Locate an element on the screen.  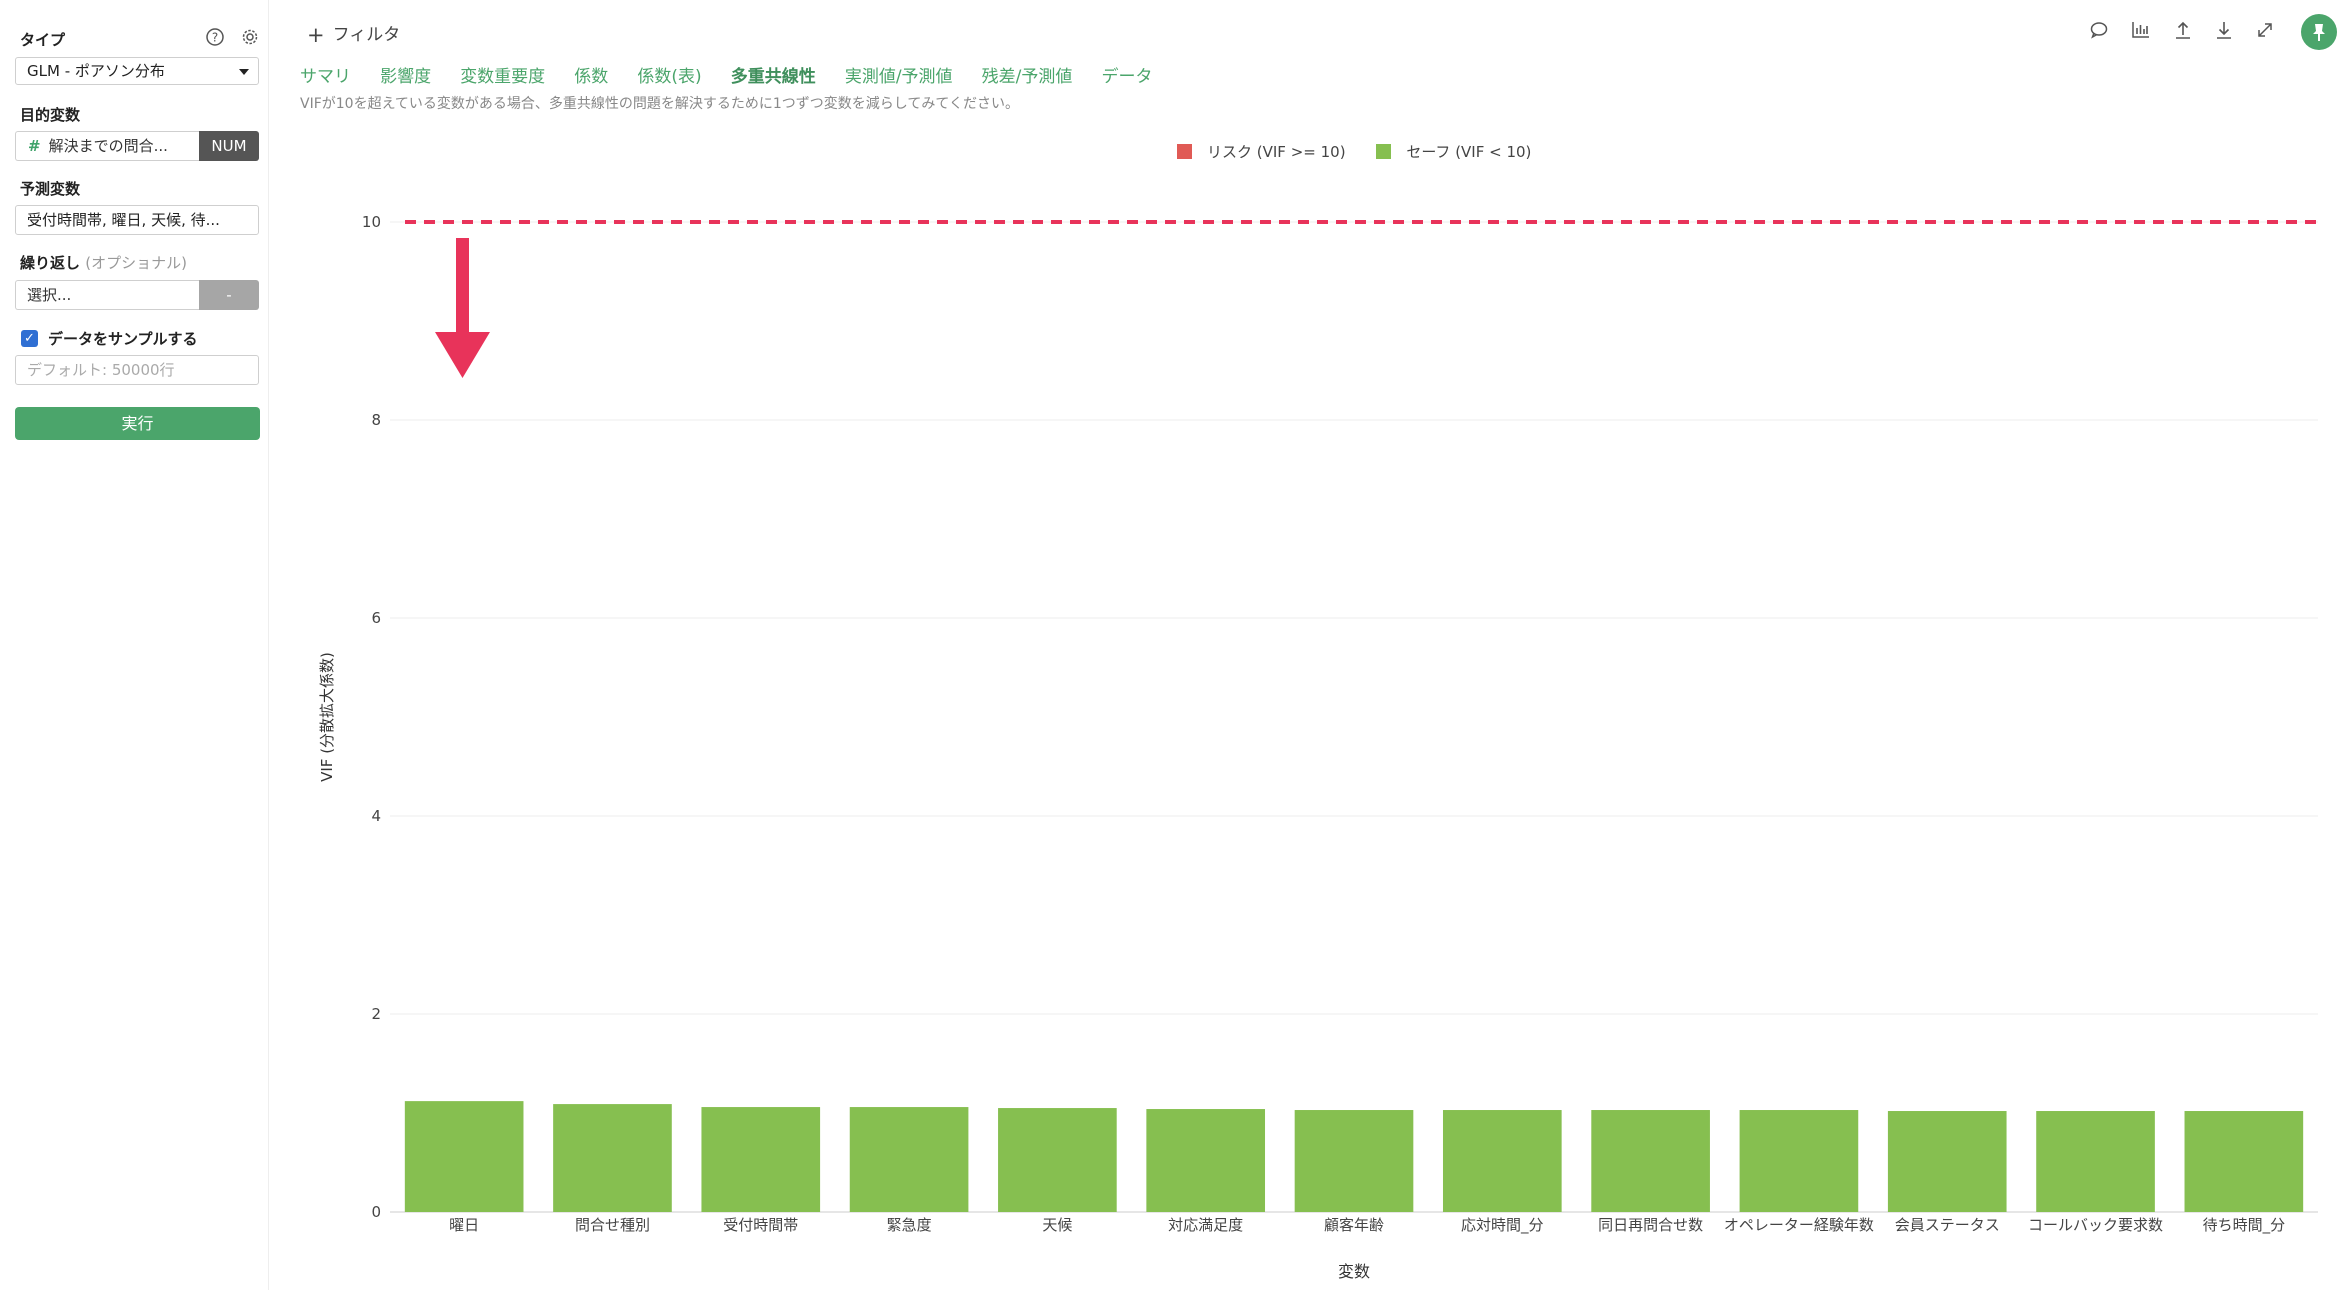
x-tick-label: 顧客年齢 is located at coordinates (1354, 1225).